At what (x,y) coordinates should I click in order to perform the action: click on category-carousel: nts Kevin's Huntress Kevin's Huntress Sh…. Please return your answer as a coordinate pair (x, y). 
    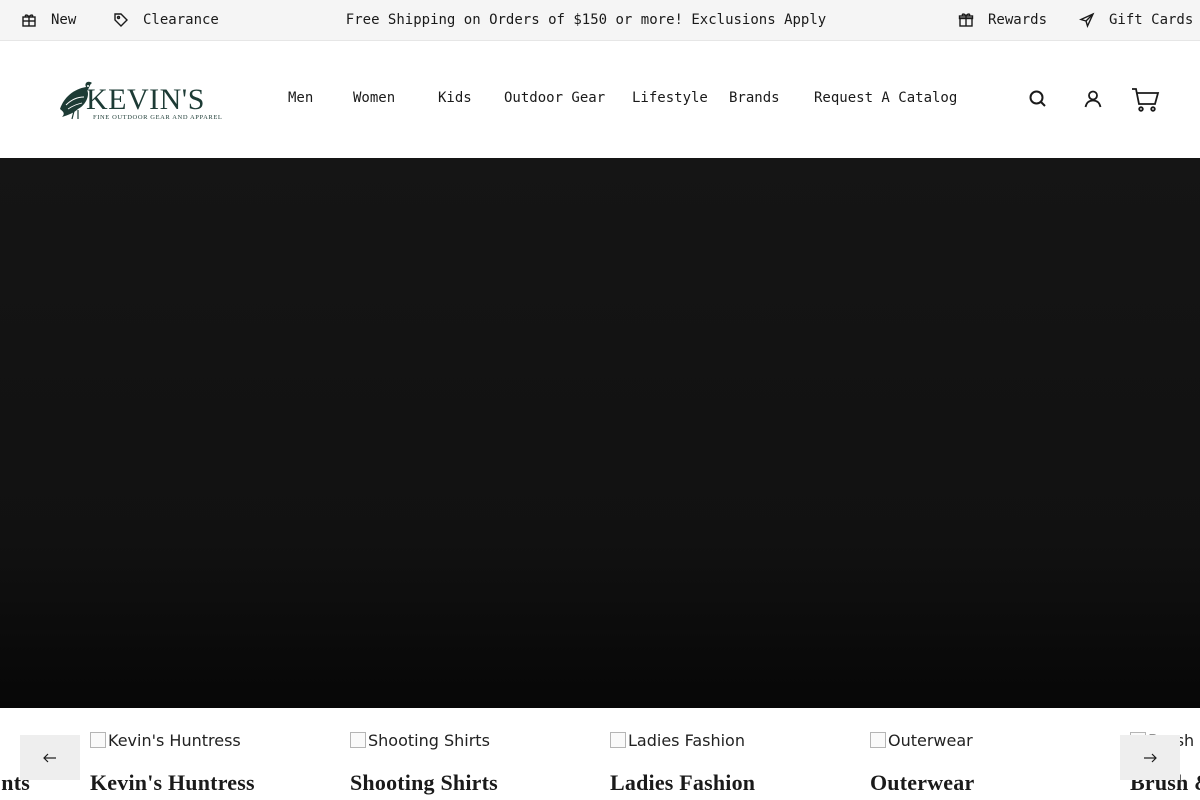
    Looking at the image, I should click on (600, 754).